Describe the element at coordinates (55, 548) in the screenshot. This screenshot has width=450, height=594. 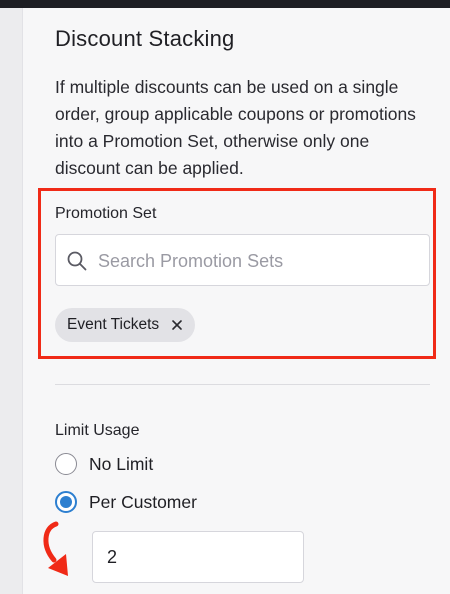
I see `annotation-arrow-icon` at that location.